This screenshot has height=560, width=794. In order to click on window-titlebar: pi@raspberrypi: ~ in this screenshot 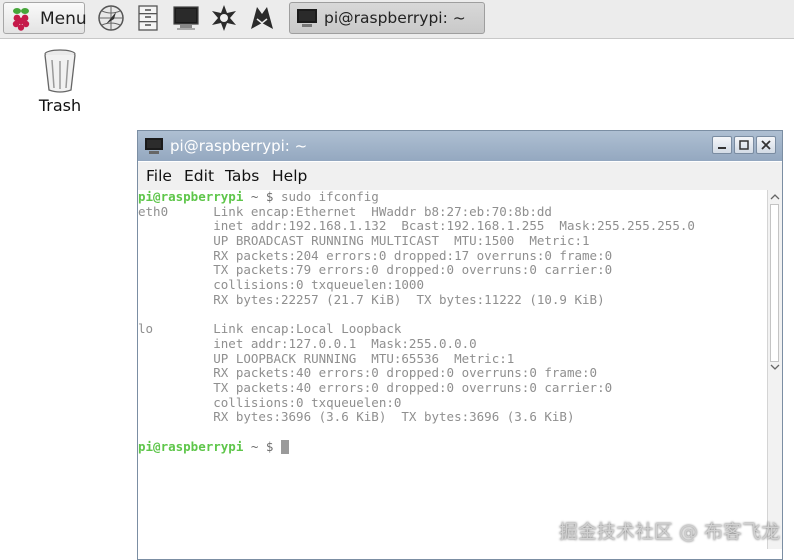, I will do `click(460, 146)`.